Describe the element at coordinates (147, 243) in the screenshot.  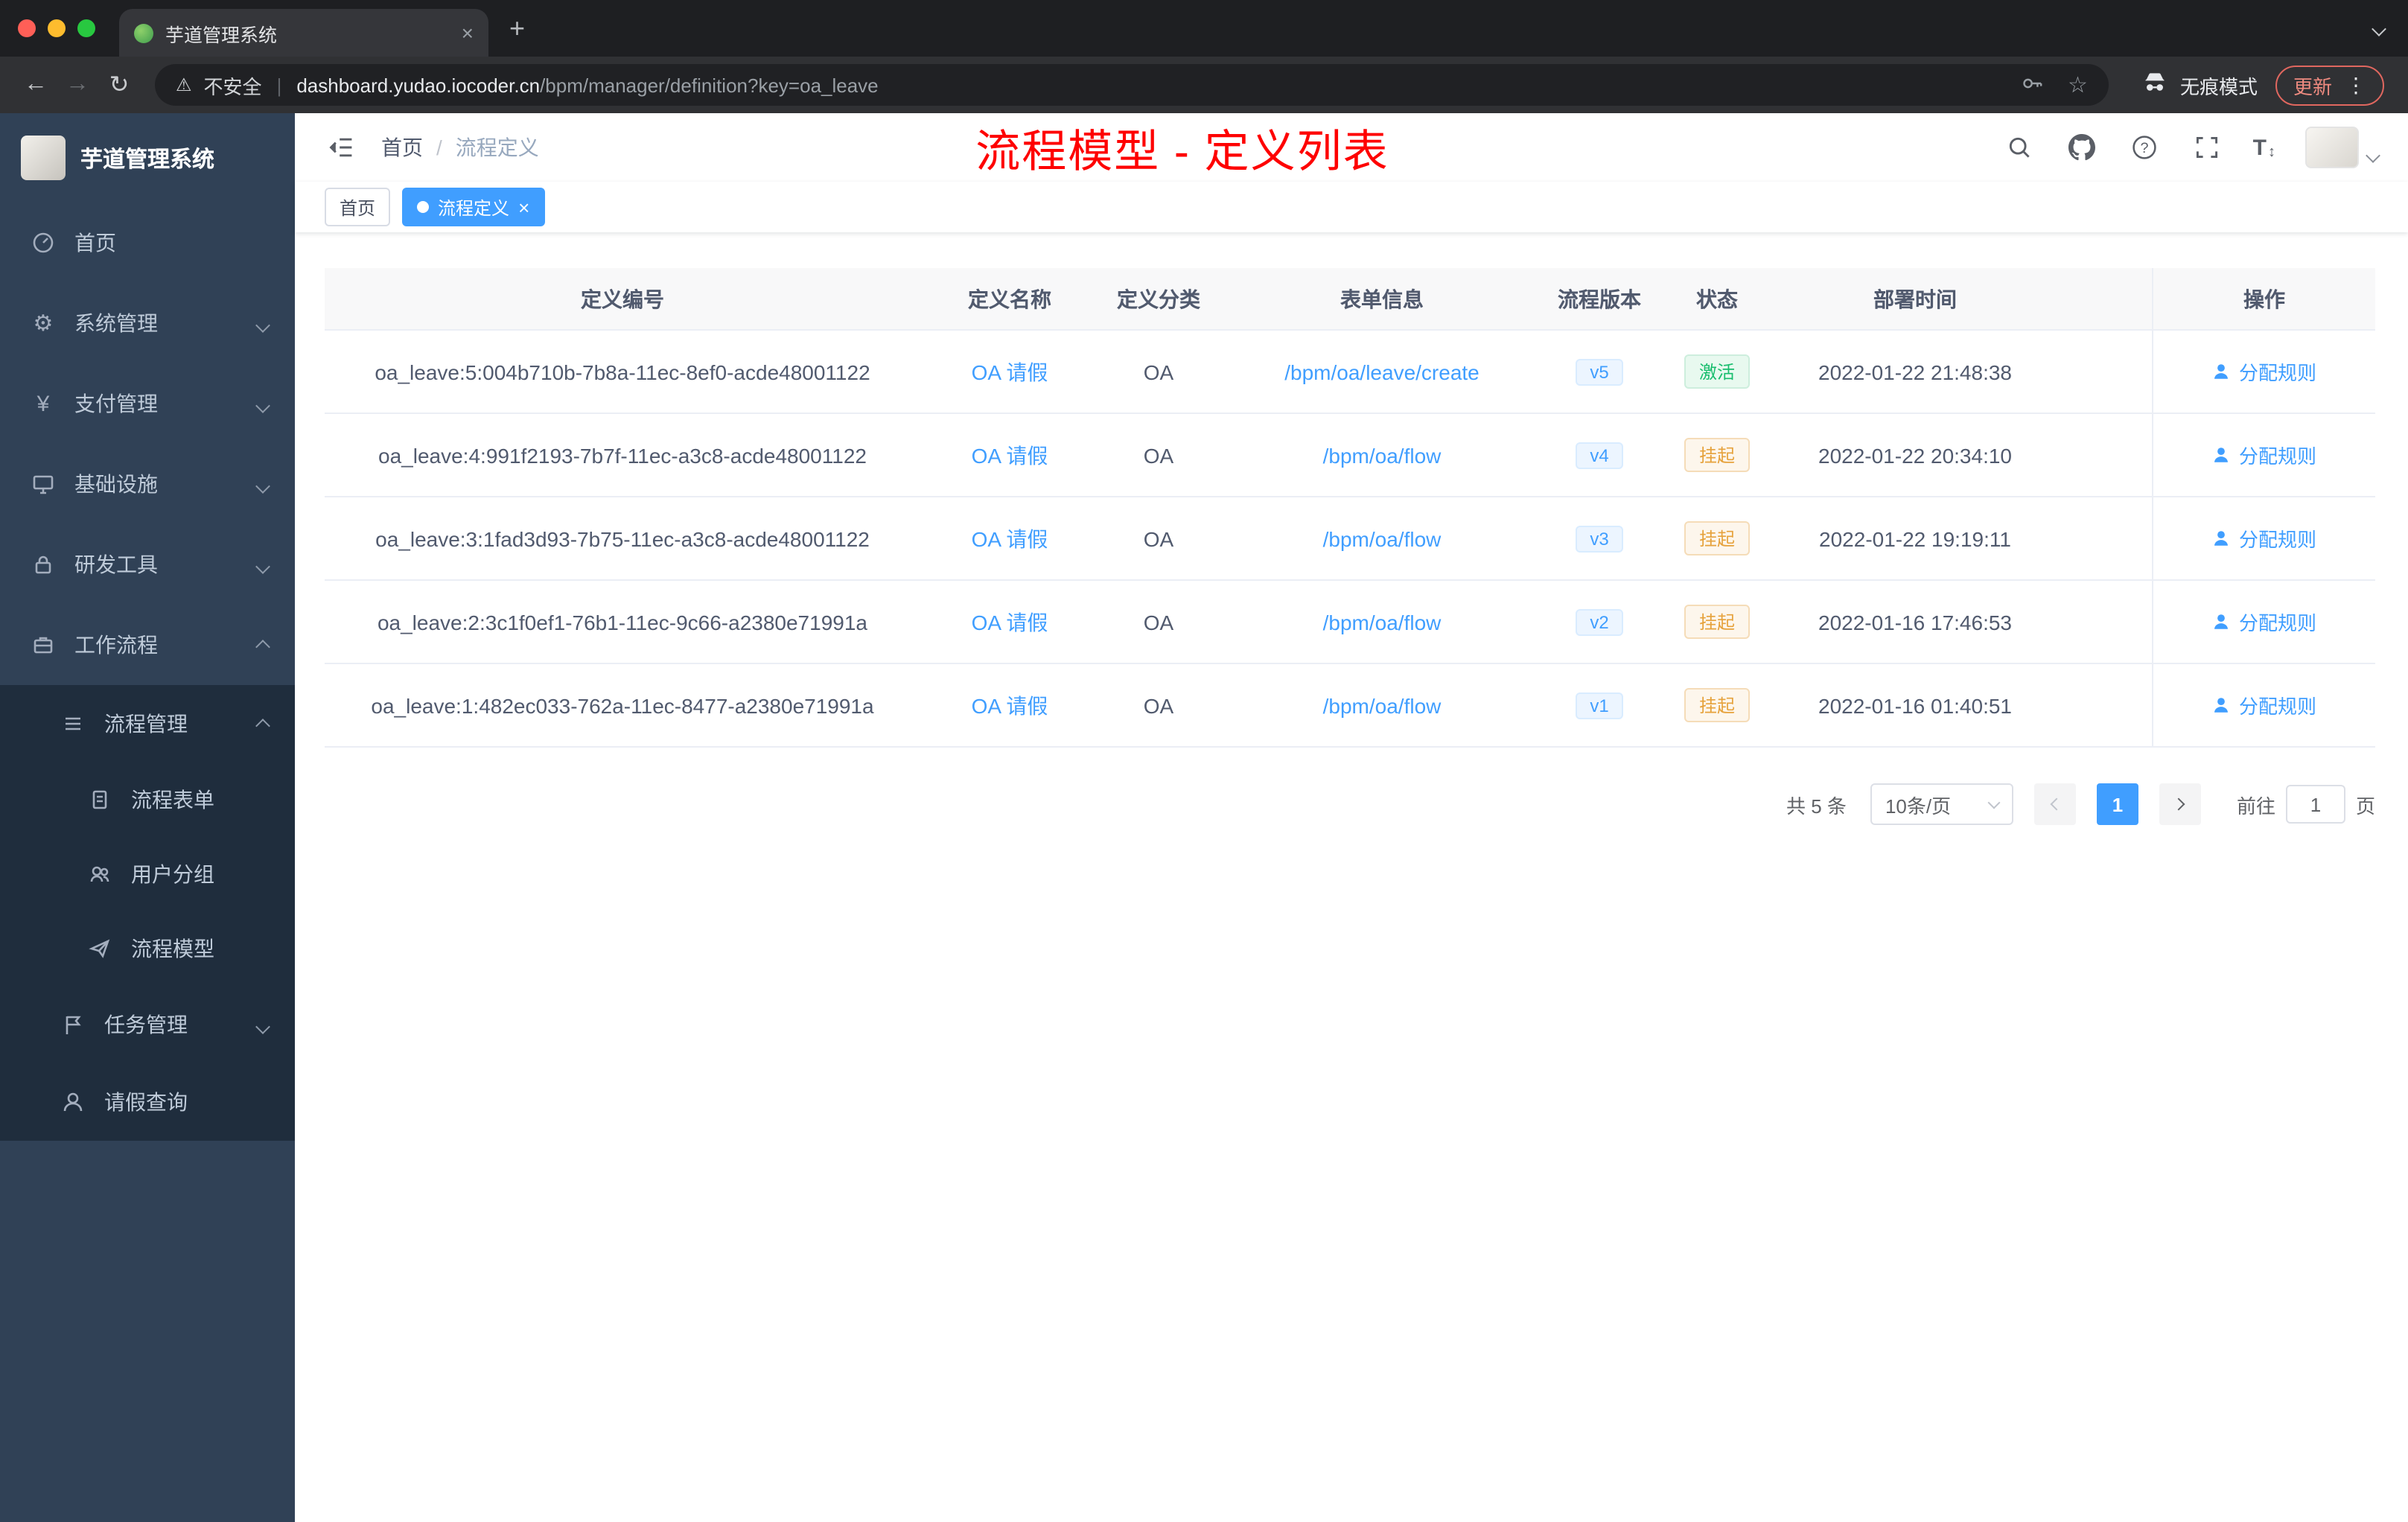
I see `sidebar-item-home: 首页` at that location.